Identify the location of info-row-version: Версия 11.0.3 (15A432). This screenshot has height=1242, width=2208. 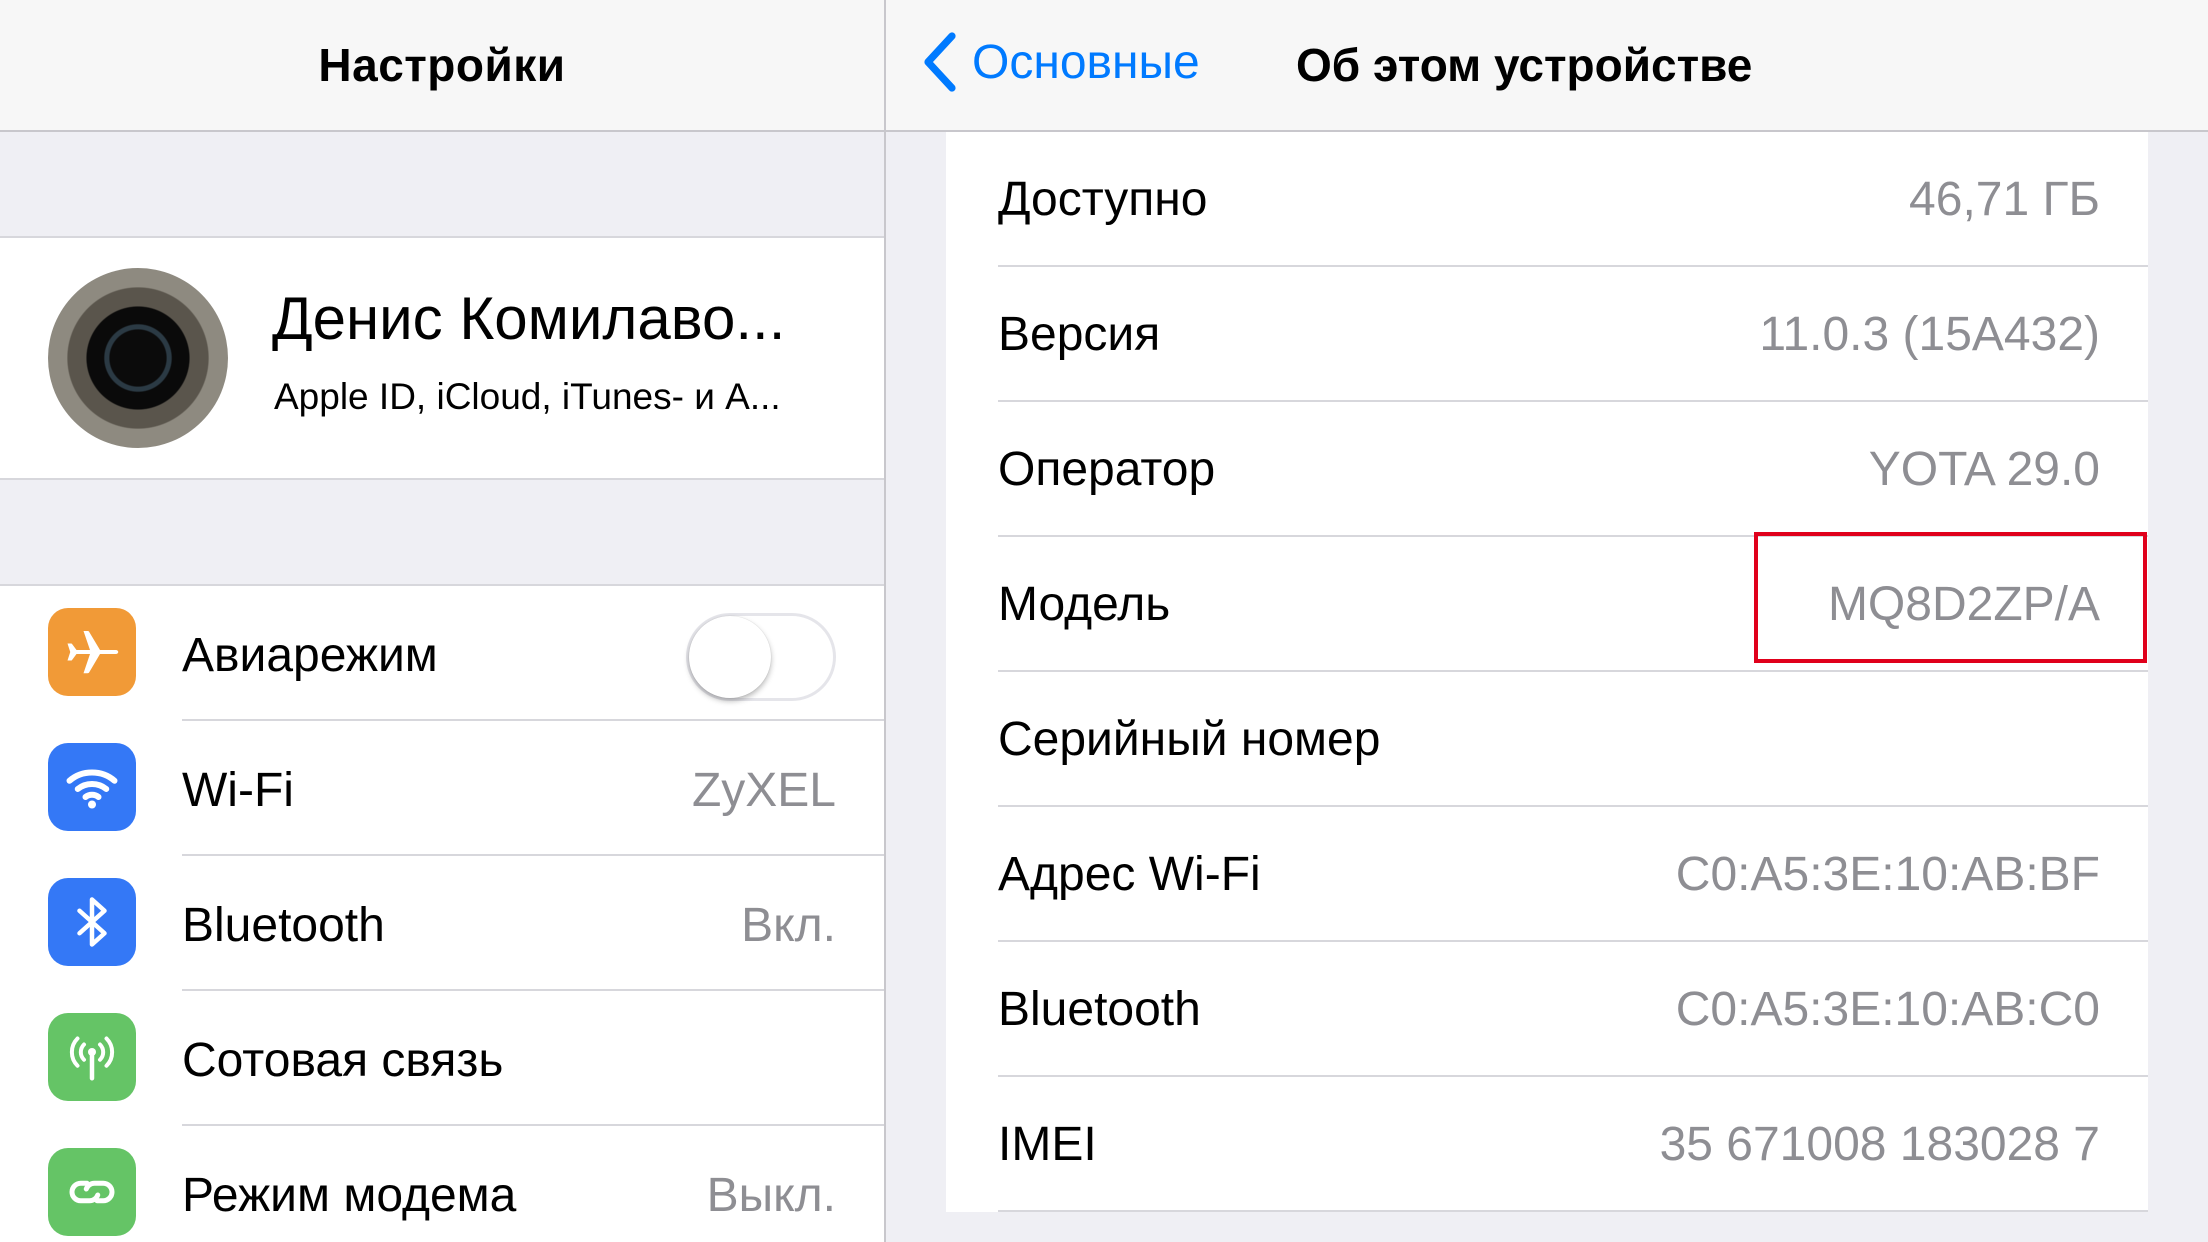
(1547, 334).